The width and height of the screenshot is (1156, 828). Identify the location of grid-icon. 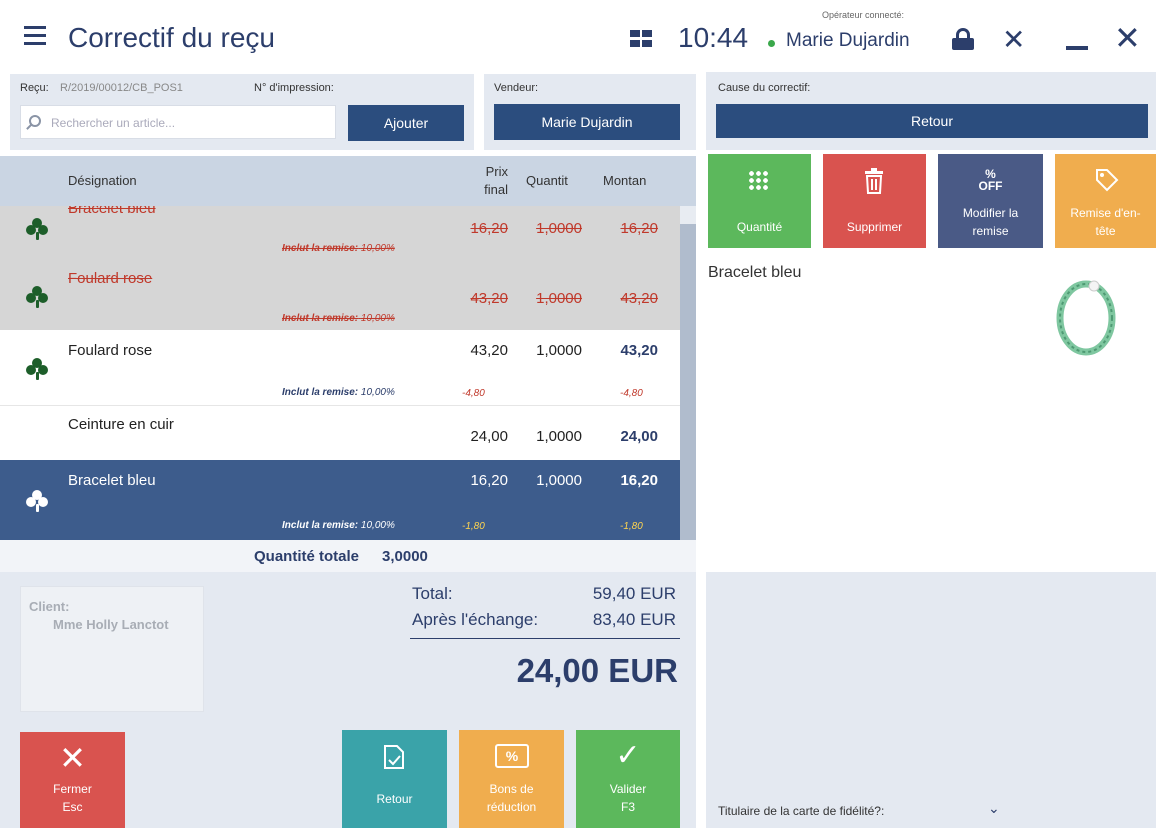
(641, 38).